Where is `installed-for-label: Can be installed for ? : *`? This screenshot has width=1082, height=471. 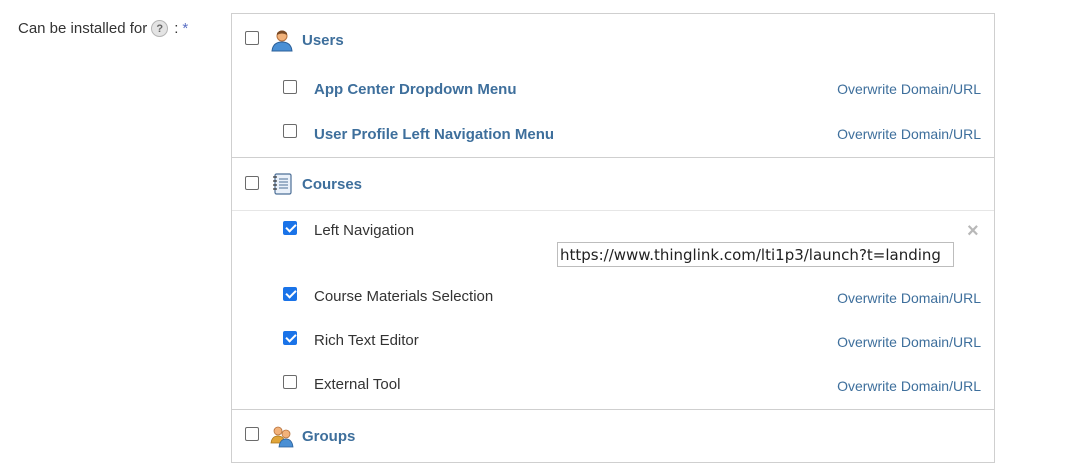 installed-for-label: Can be installed for ? : * is located at coordinates (103, 28).